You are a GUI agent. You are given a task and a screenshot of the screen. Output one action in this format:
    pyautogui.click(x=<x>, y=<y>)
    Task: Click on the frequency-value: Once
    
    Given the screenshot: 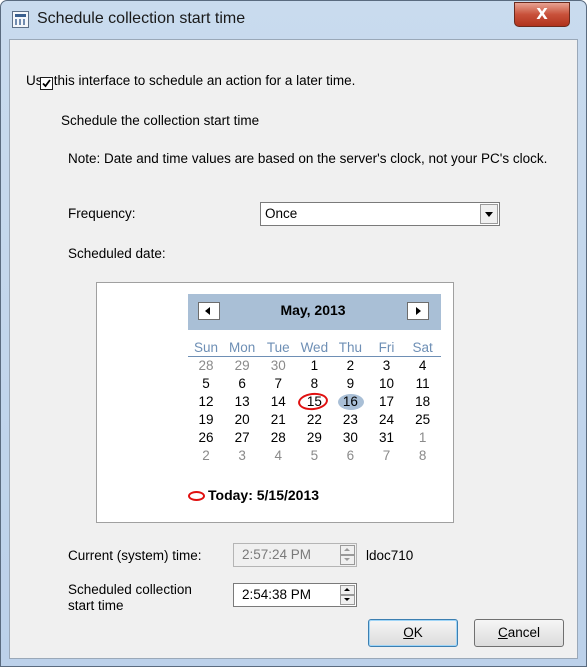 What is the action you would take?
    pyautogui.click(x=281, y=213)
    